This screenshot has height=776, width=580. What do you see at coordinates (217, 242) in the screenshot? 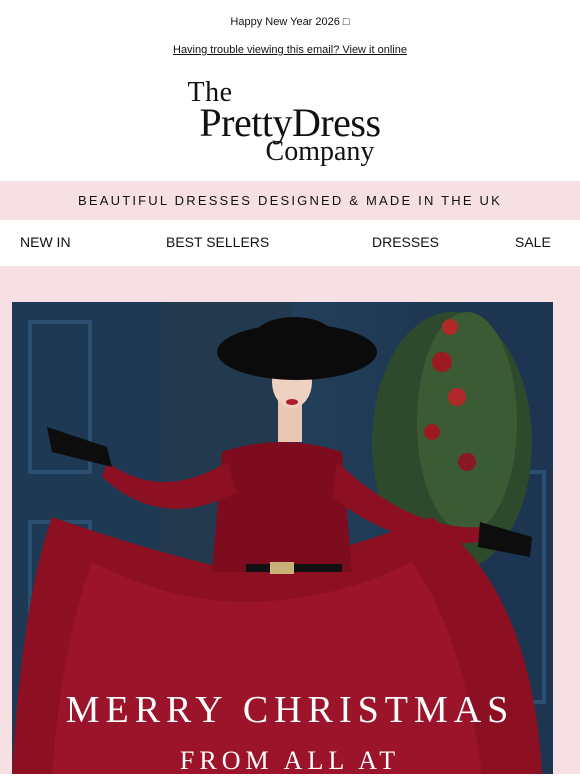
I see `nav-best-sellers: BEST SELLERS` at bounding box center [217, 242].